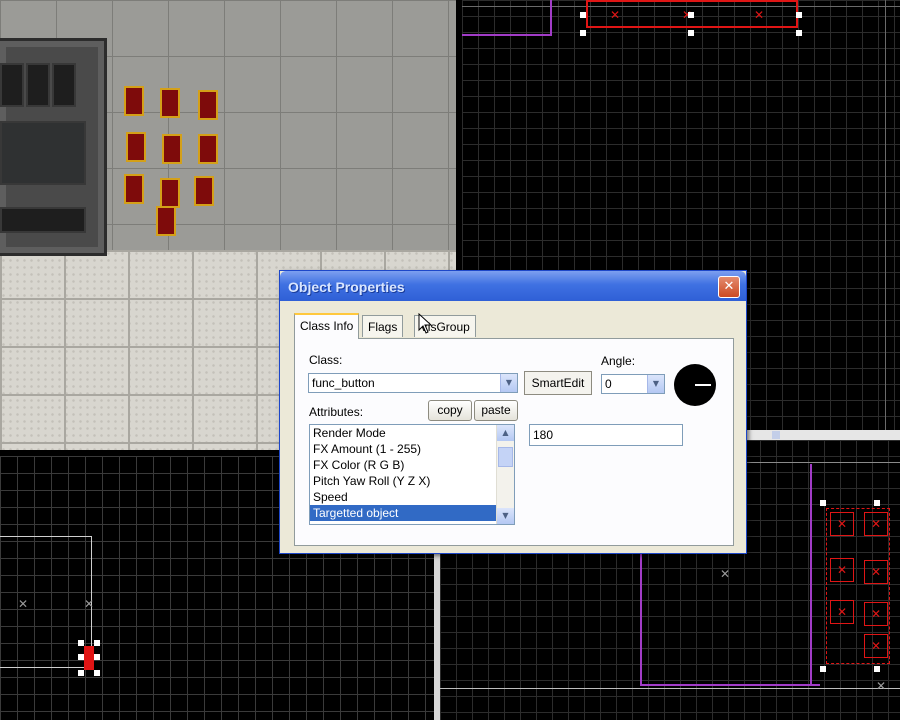  I want to click on angle-select: 0 ▼, so click(633, 384).